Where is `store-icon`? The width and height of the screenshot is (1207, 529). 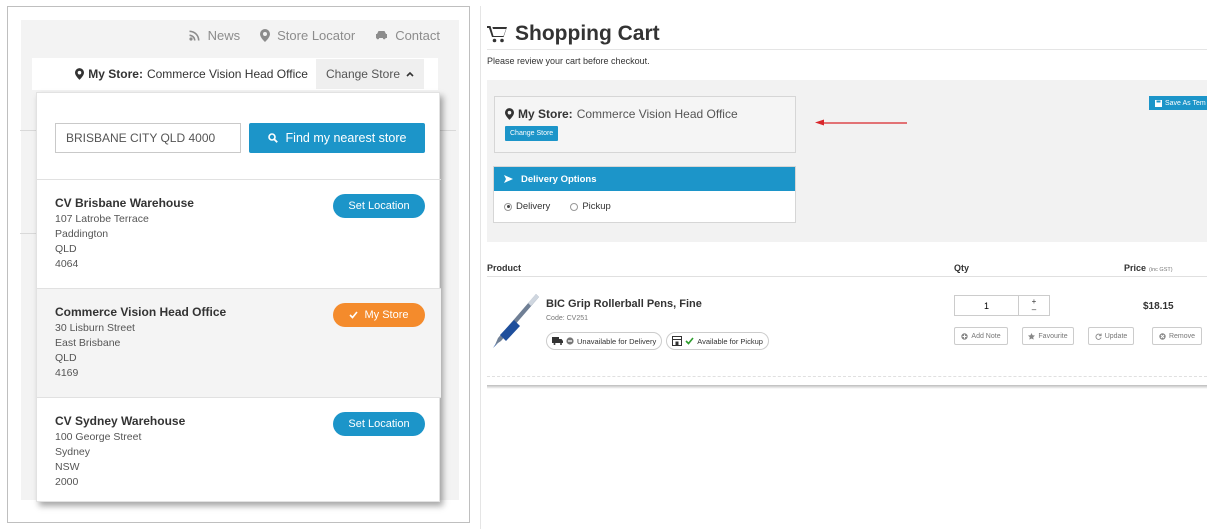
store-icon is located at coordinates (677, 341).